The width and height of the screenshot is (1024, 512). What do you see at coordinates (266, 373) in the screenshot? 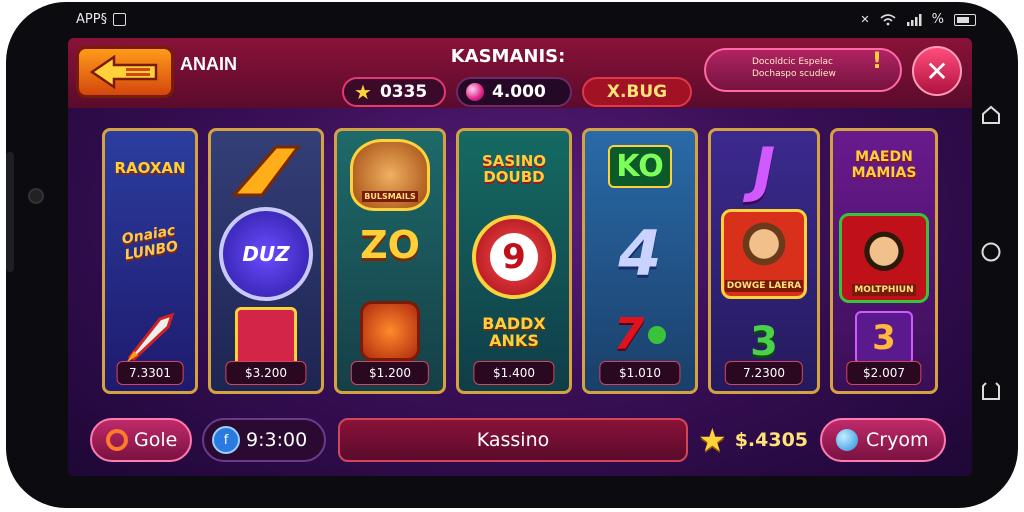
I see `reel-2-amount: $3.200` at bounding box center [266, 373].